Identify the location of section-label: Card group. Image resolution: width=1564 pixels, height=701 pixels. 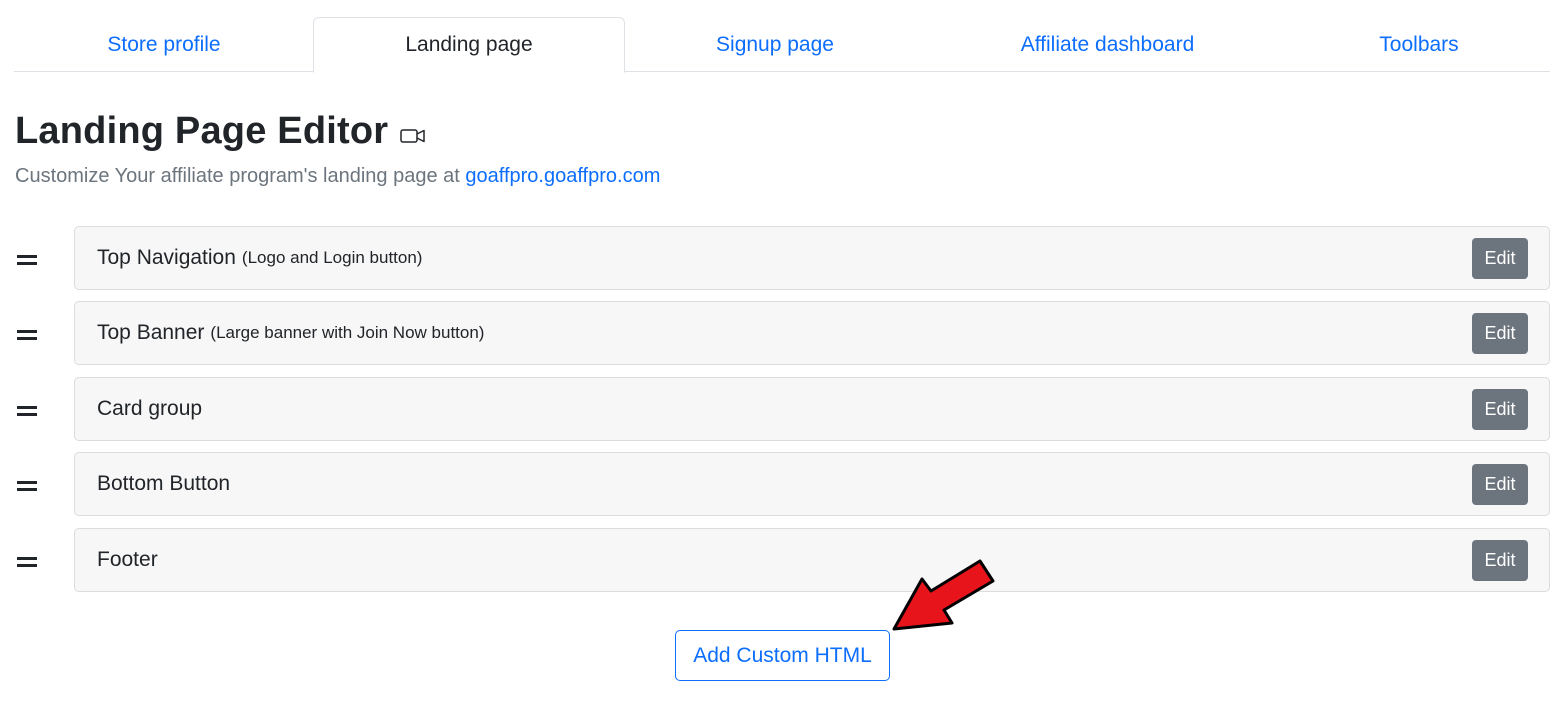
(149, 409).